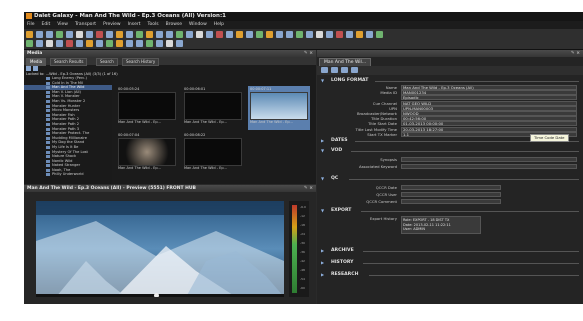 The width and height of the screenshot is (583, 321). I want to click on tab-search-history: Search History, so click(141, 62).